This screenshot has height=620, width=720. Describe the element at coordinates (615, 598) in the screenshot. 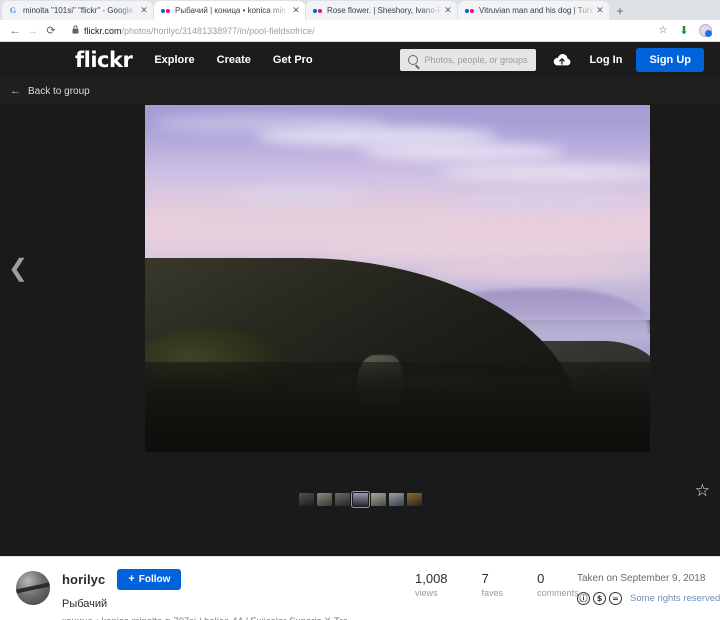

I see `cc-noderivs-icon: =` at that location.